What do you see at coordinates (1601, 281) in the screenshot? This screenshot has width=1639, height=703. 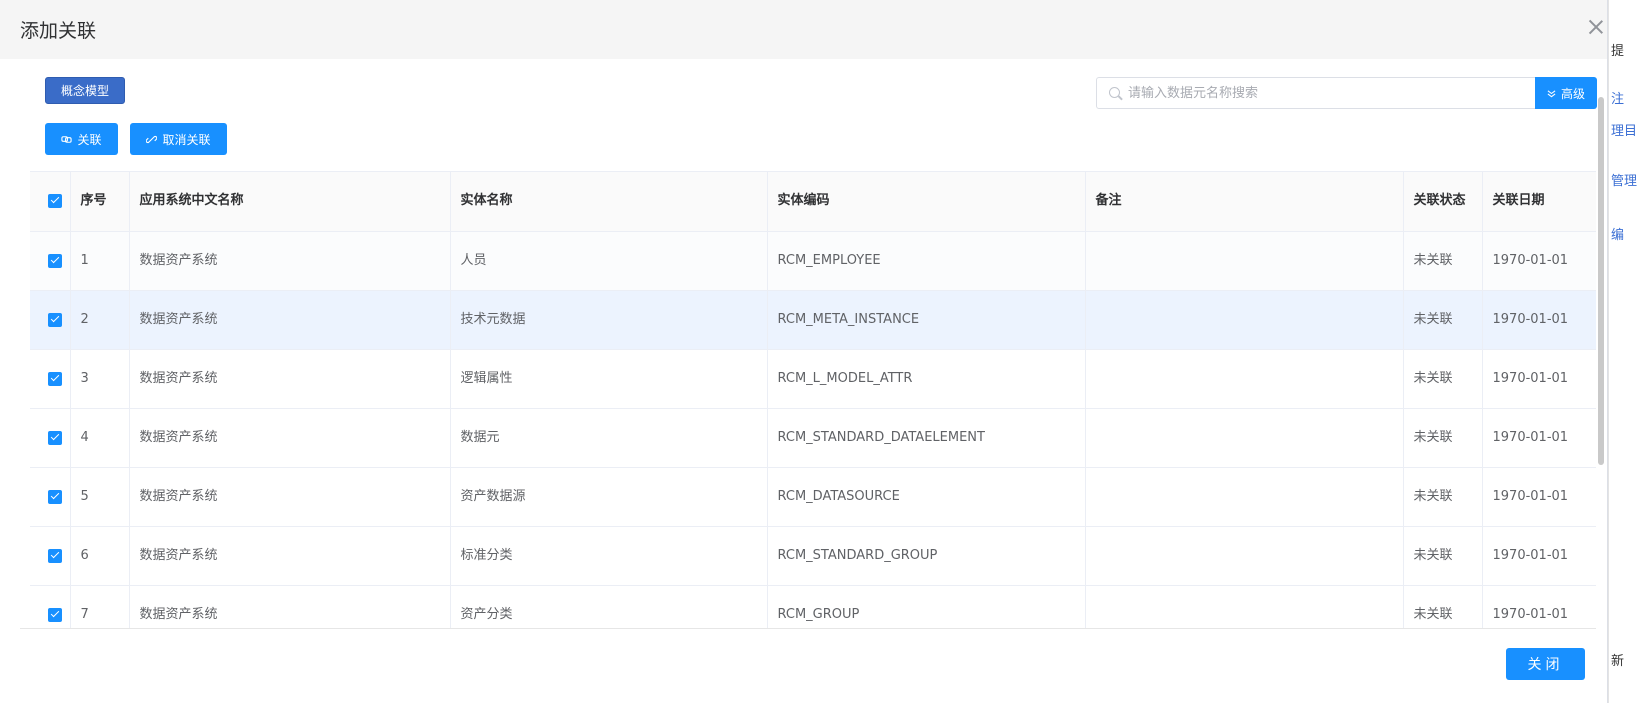 I see `vertical-scrollbar` at bounding box center [1601, 281].